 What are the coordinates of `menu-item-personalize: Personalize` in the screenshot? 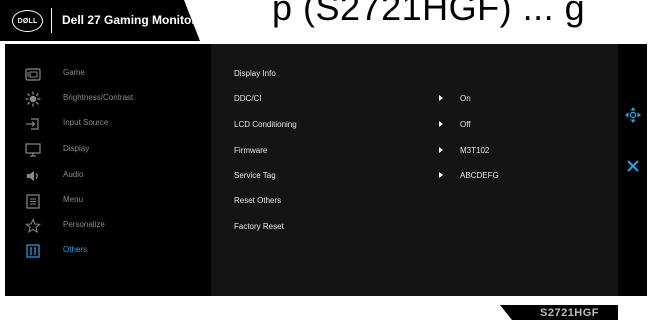 It's located at (108, 226).